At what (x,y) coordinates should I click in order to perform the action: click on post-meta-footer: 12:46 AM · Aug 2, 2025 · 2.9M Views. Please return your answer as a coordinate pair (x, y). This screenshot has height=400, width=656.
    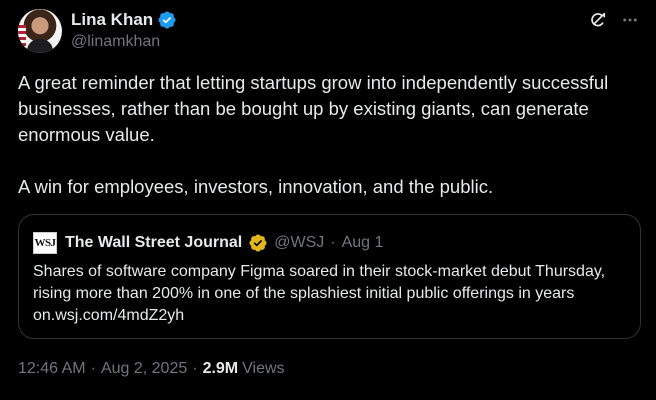
    Looking at the image, I should click on (151, 369).